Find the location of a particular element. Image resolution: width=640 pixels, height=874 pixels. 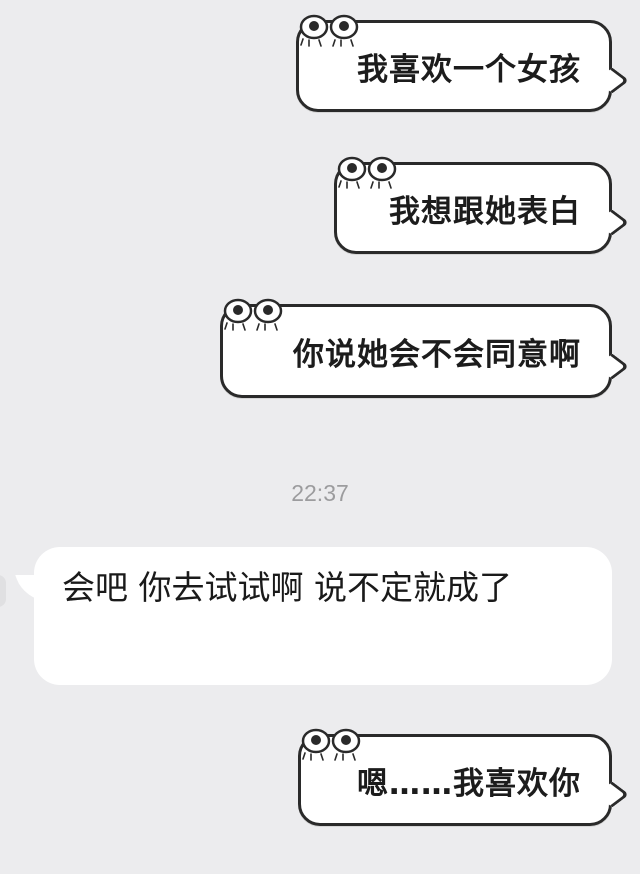

sent-message-bubble: 我想跟她表白 is located at coordinates (482, 205).